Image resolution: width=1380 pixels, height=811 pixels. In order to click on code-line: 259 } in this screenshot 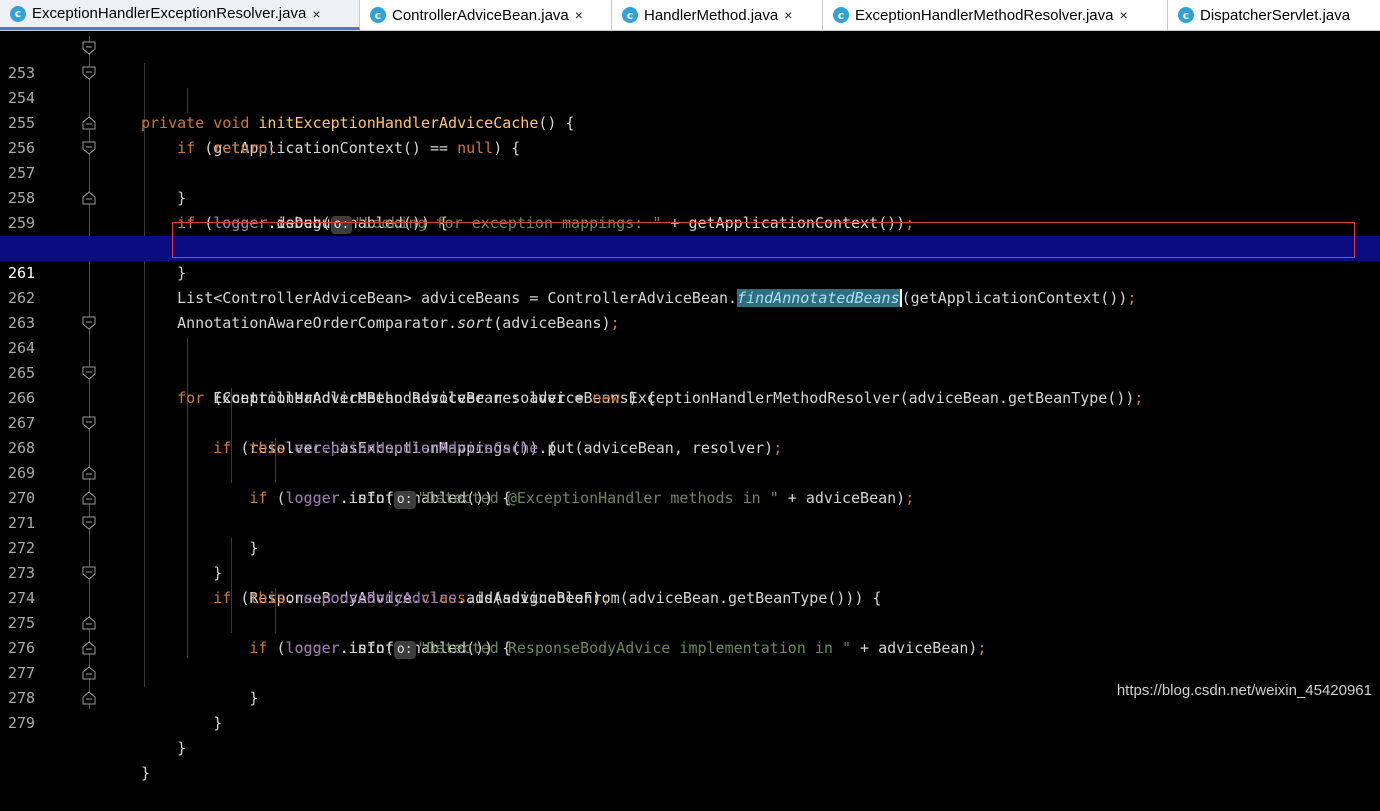, I will do `click(690, 234)`.